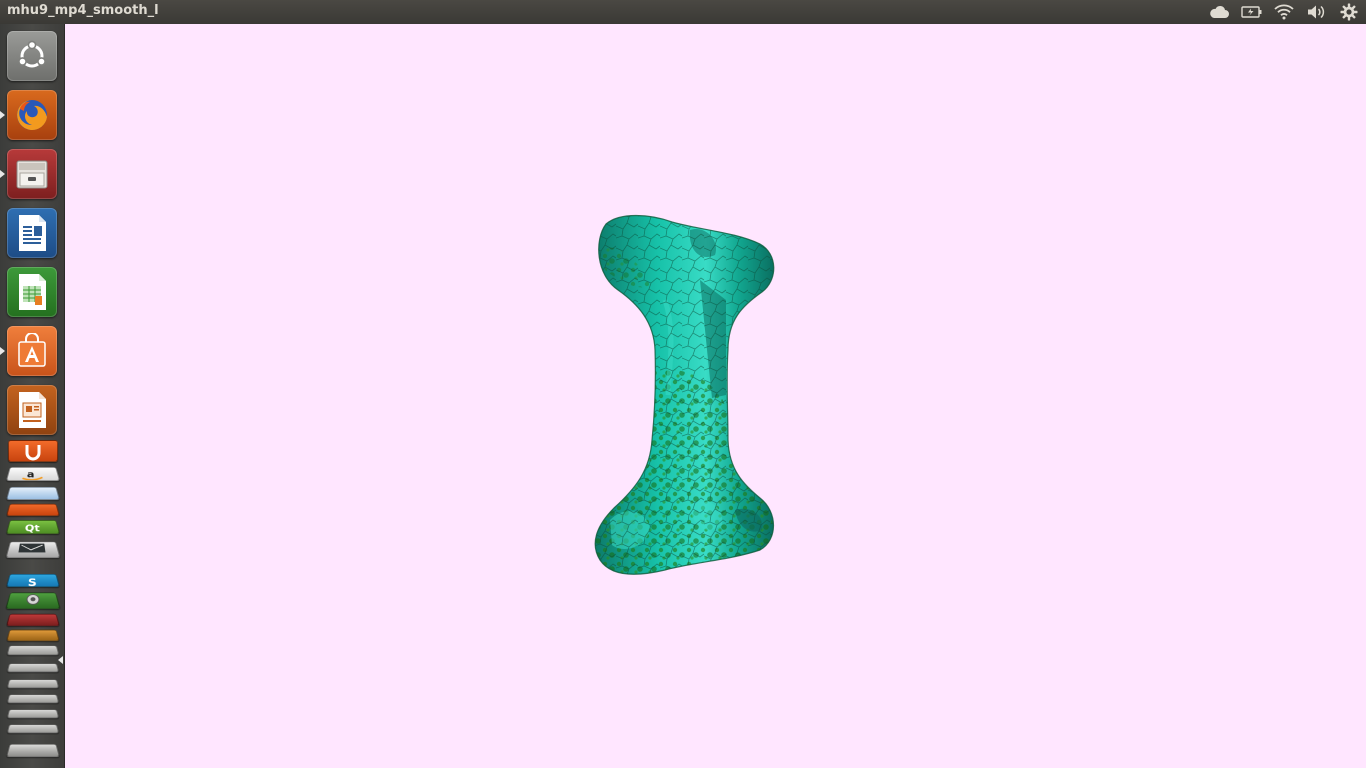 The height and width of the screenshot is (768, 1366). What do you see at coordinates (33, 493) in the screenshot?
I see `mysql-workbench-icon` at bounding box center [33, 493].